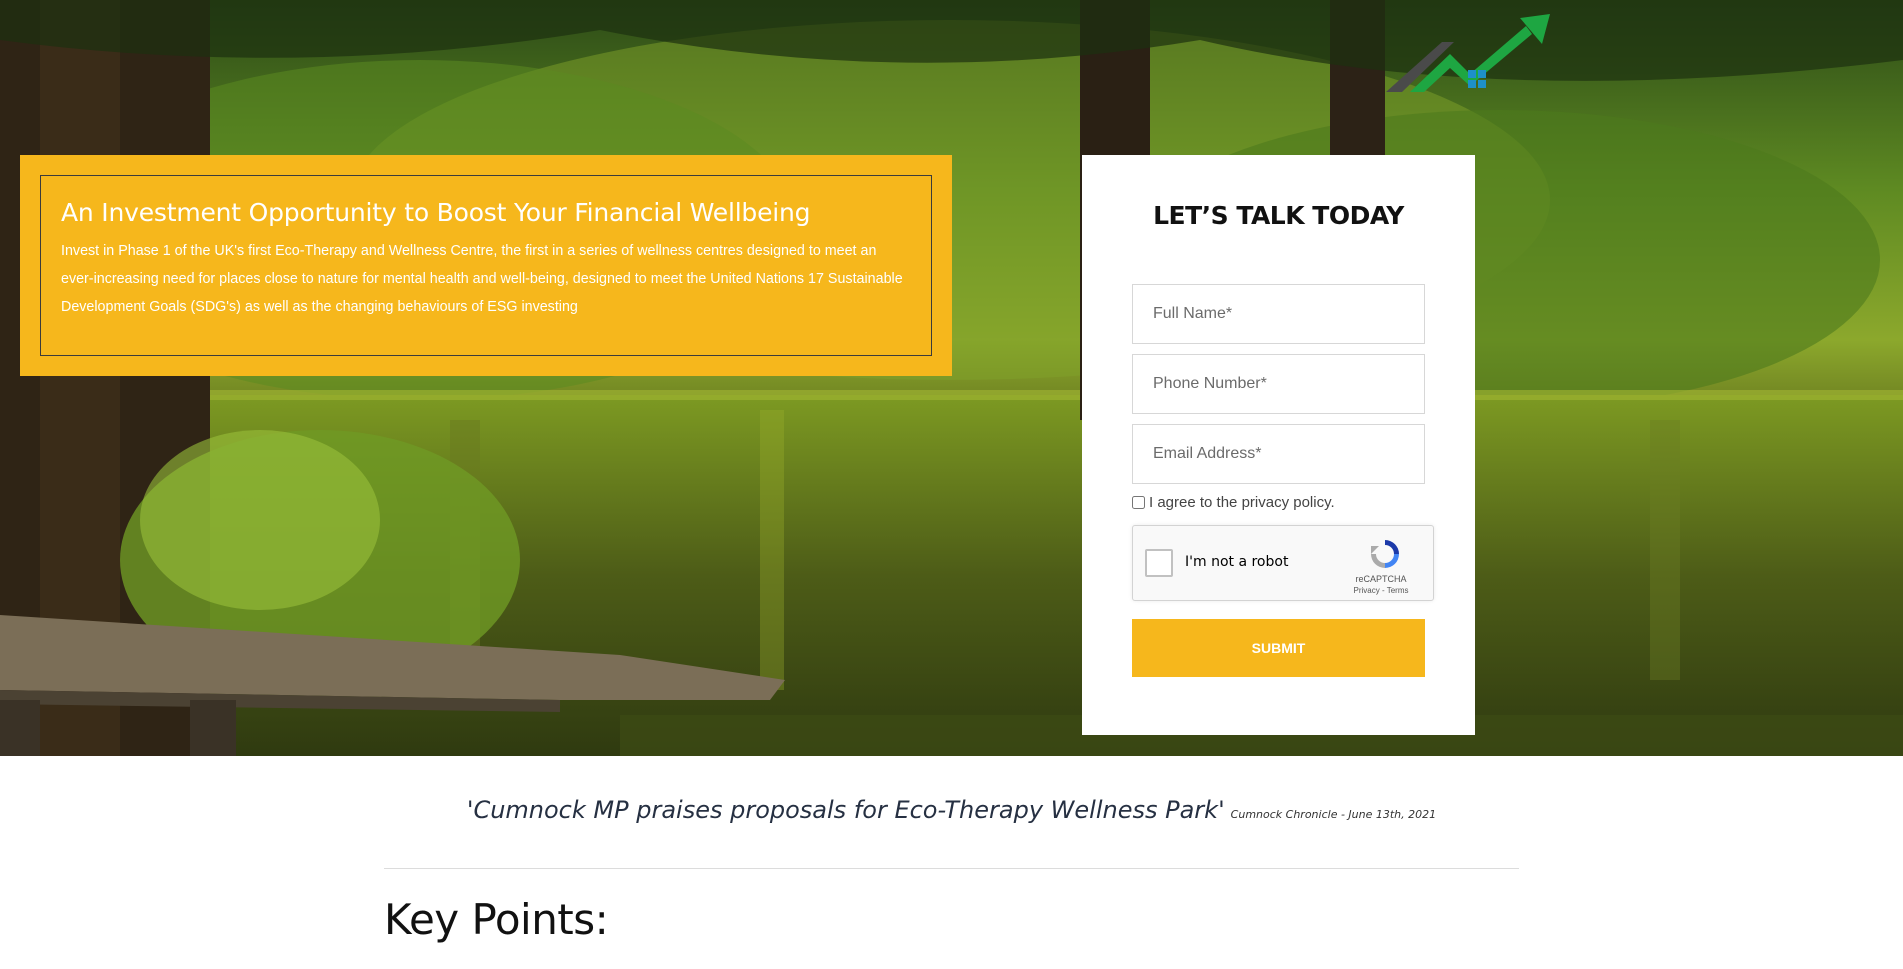  Describe the element at coordinates (951, 868) in the screenshot. I see `section-divider` at that location.